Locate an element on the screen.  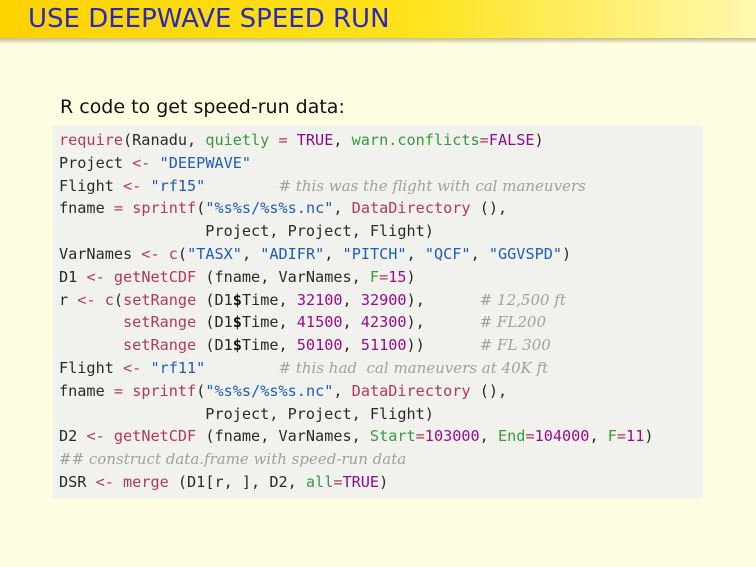
code-token-arg: warn.conflicts is located at coordinates (415, 140).